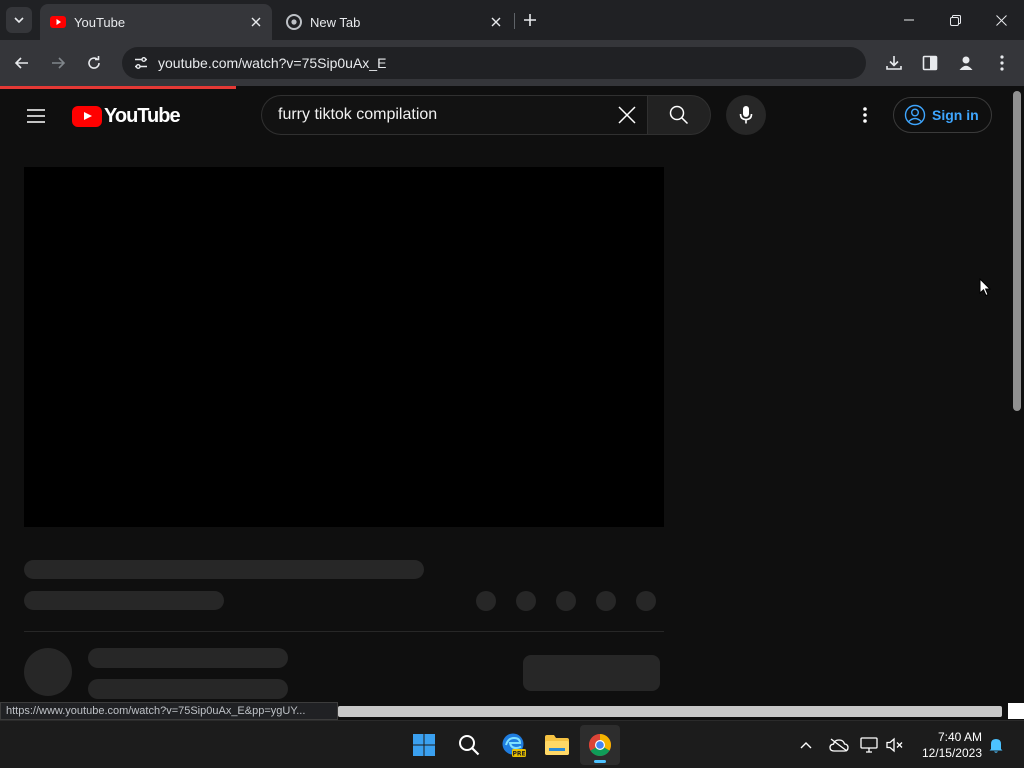 The width and height of the screenshot is (1024, 768). Describe the element at coordinates (494, 63) in the screenshot. I see `address-bar: youtube.com/watch?v=75Sip0uAx_E` at that location.